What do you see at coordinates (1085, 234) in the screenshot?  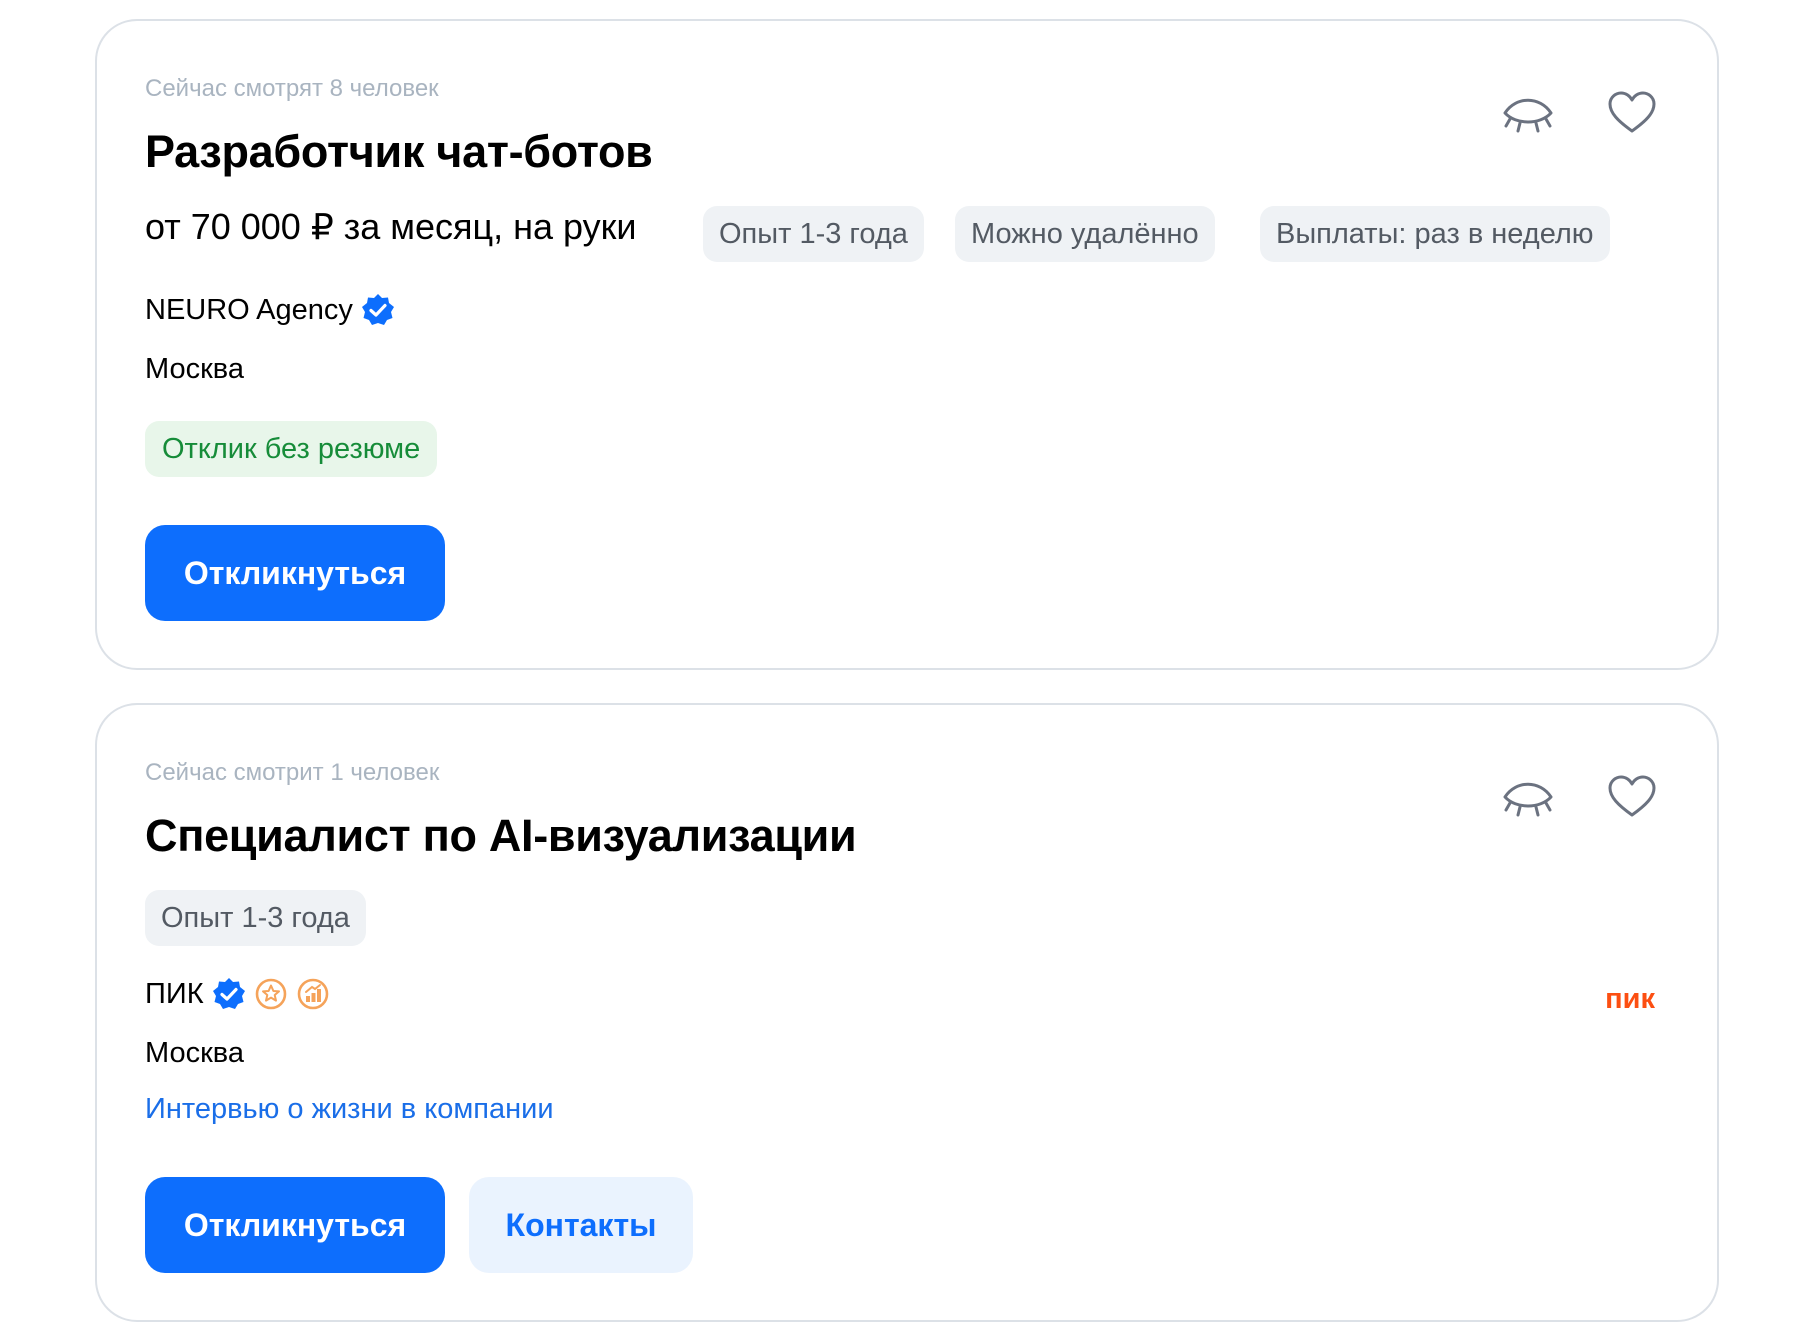 I see `remote-tag: Можно удалённо` at bounding box center [1085, 234].